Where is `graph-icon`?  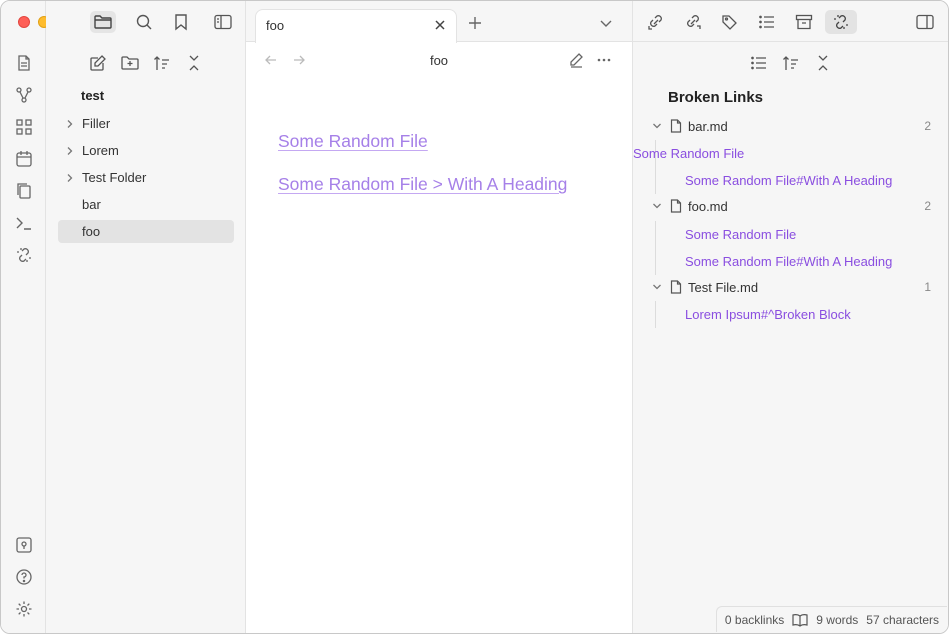
graph-icon is located at coordinates (24, 95).